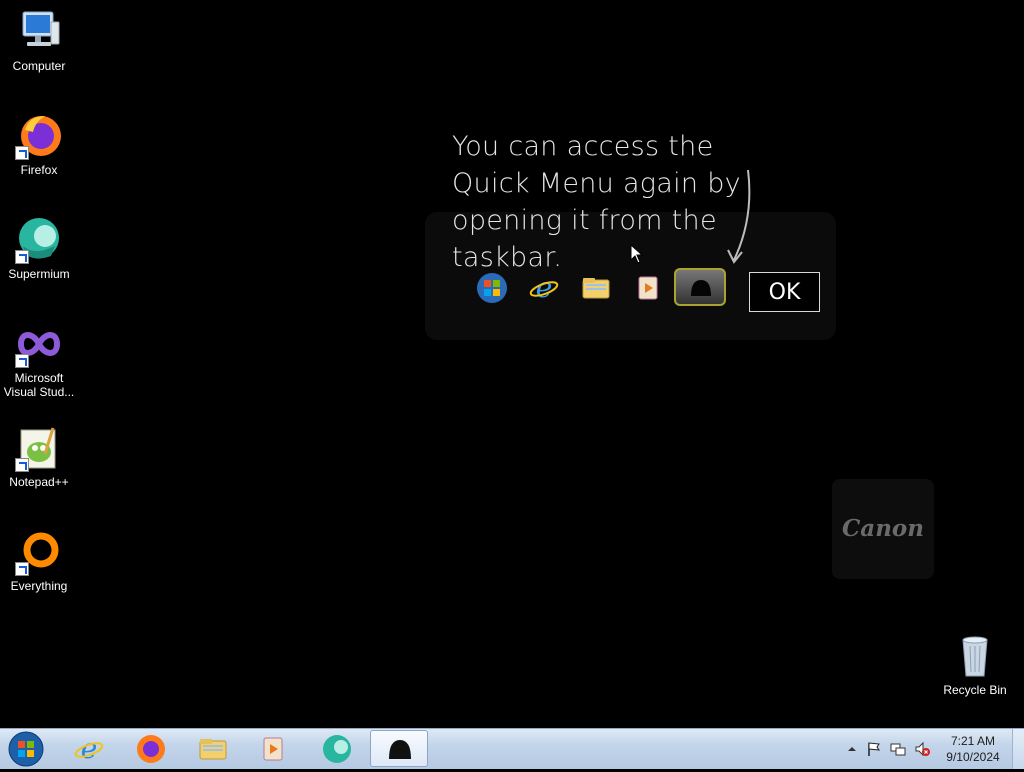 This screenshot has width=1024, height=772. Describe the element at coordinates (739, 216) in the screenshot. I see `curved-arrow-icon` at that location.